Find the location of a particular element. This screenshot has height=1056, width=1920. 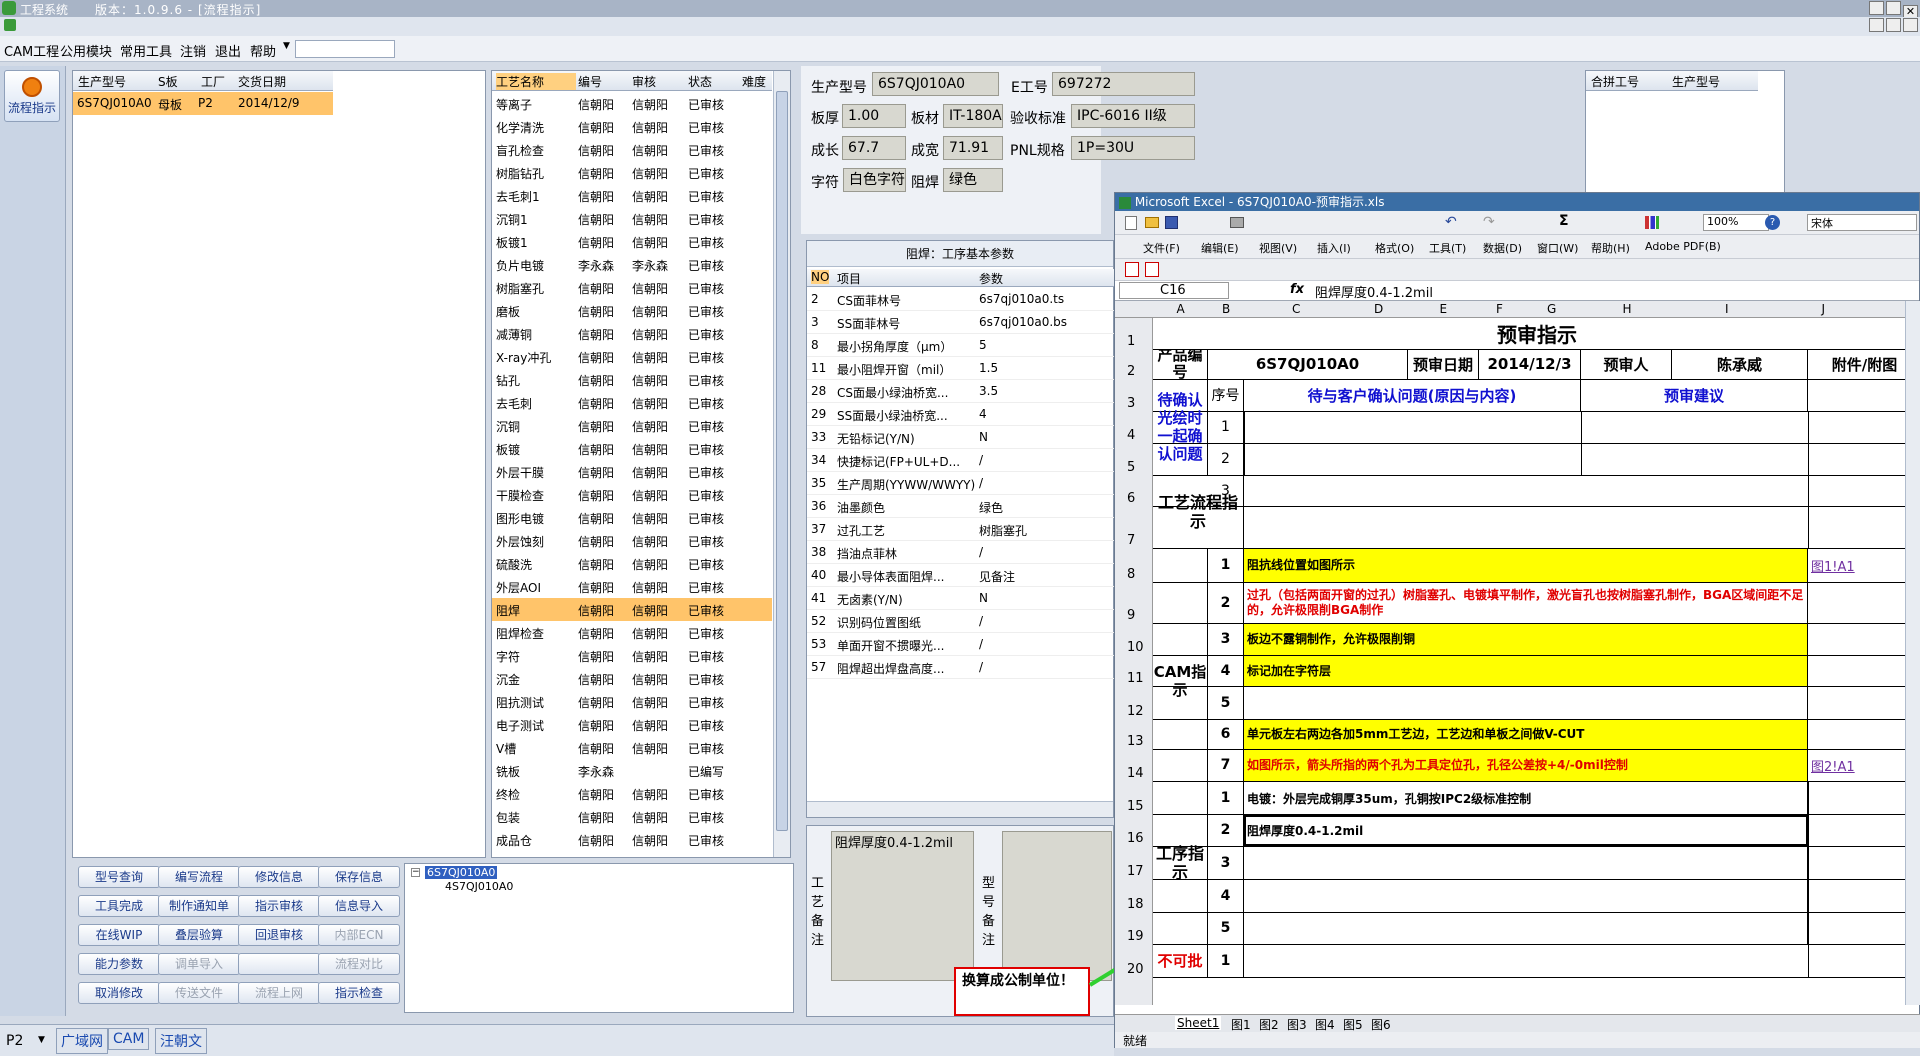

confirm-seq: 2 is located at coordinates (1226, 459).